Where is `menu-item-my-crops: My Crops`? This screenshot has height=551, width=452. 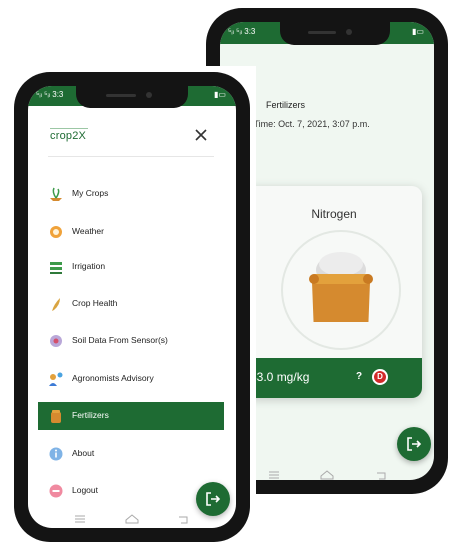
menu-item-my-crops: My Crops is located at coordinates (131, 194).